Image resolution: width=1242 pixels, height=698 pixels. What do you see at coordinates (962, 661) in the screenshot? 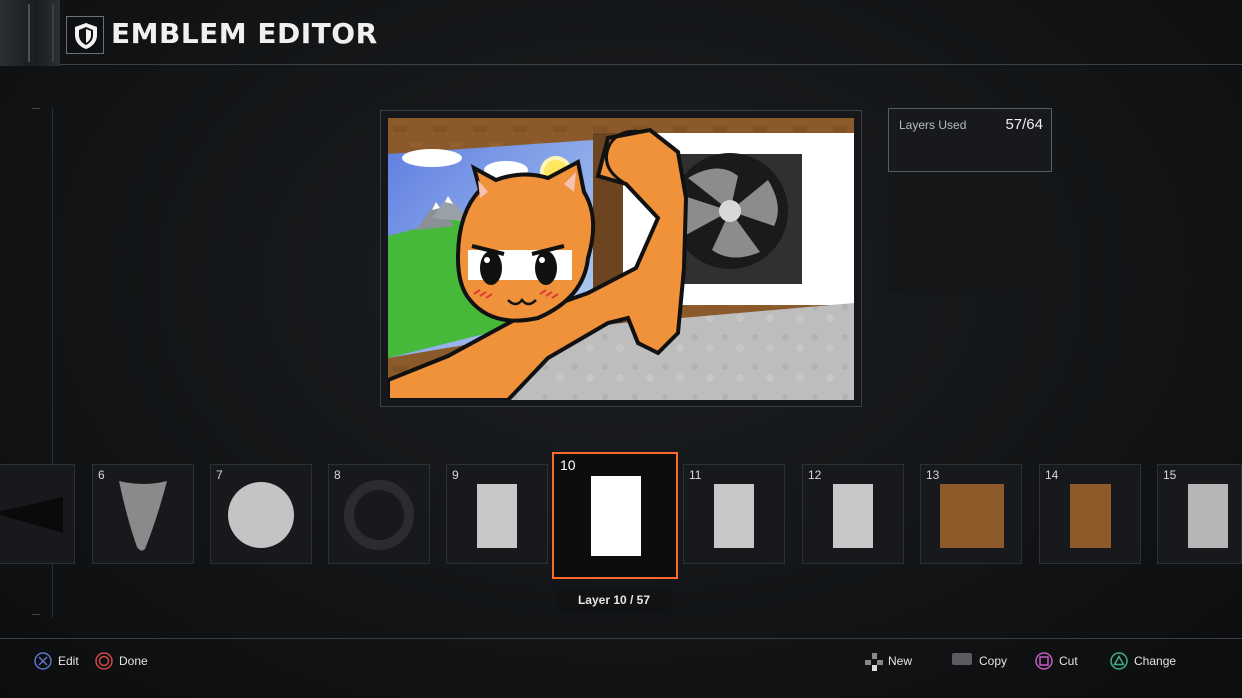
I see `touchpad-icon` at bounding box center [962, 661].